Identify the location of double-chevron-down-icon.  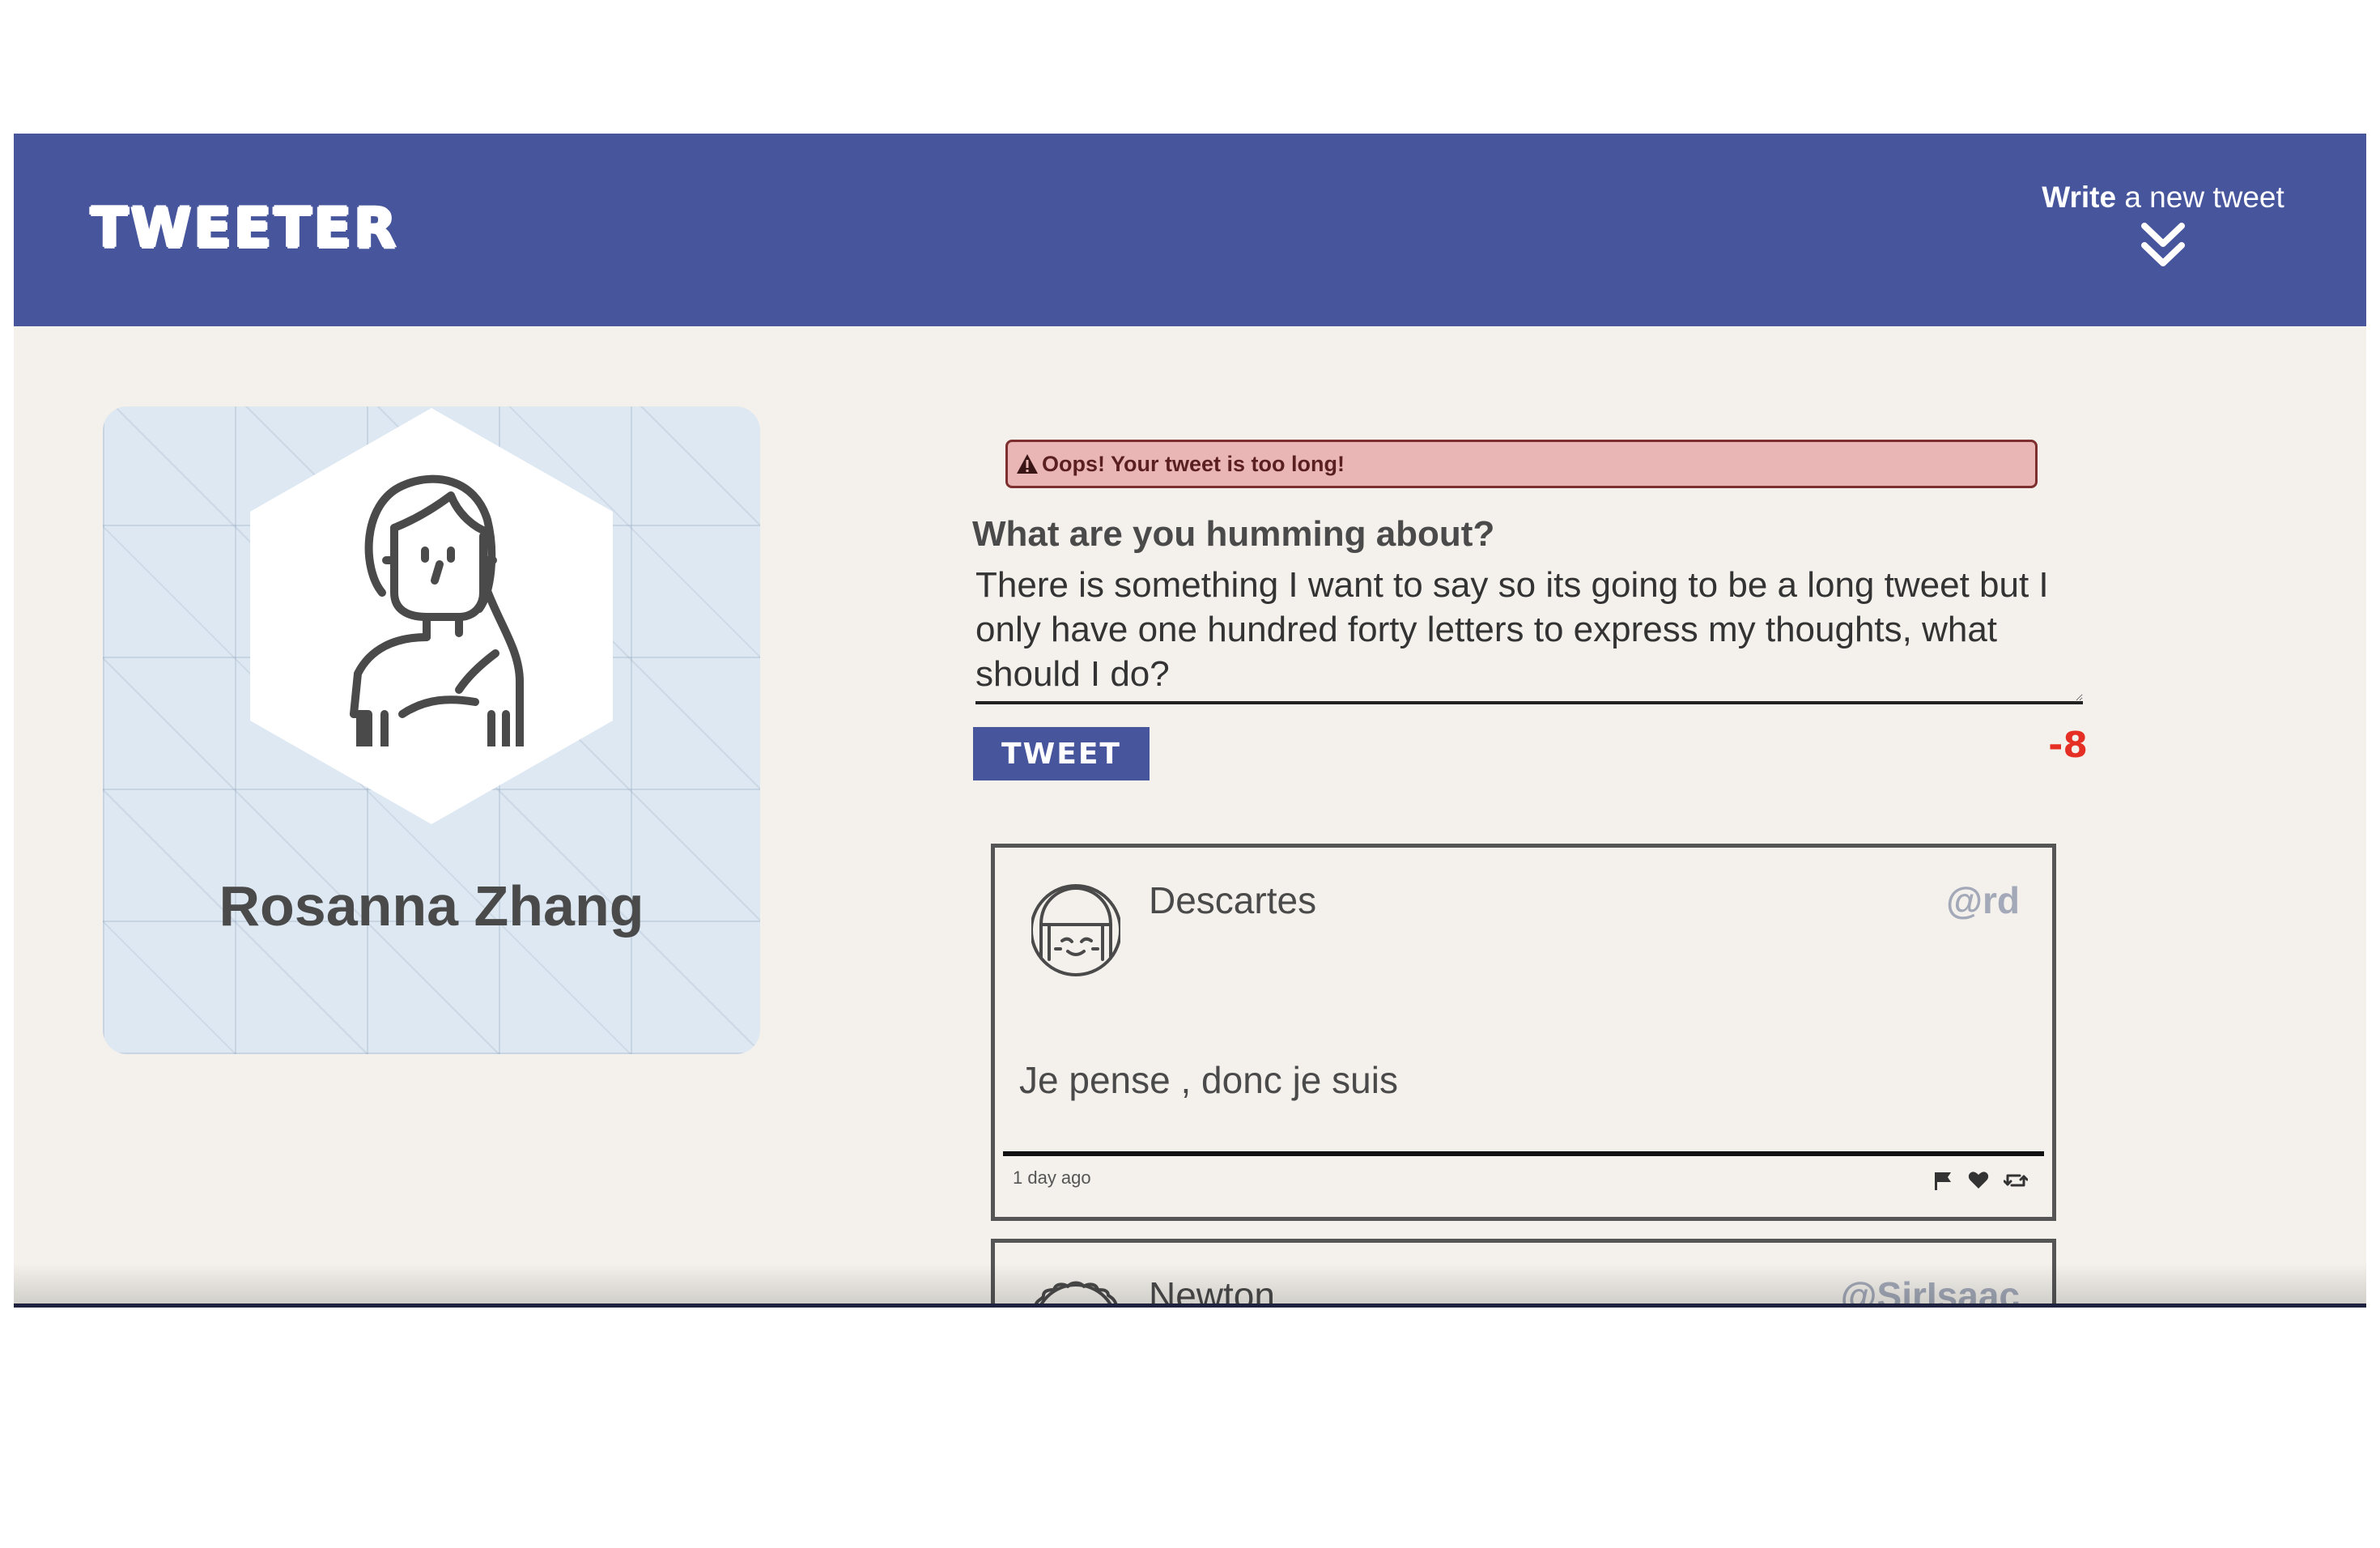
(2163, 244).